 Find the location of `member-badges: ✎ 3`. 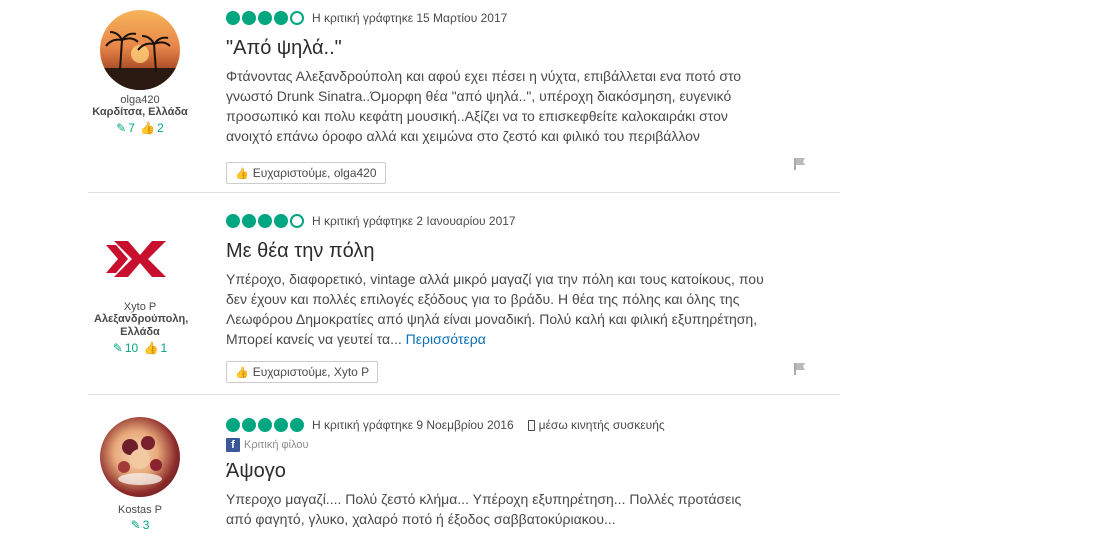

member-badges: ✎ 3 is located at coordinates (140, 525).